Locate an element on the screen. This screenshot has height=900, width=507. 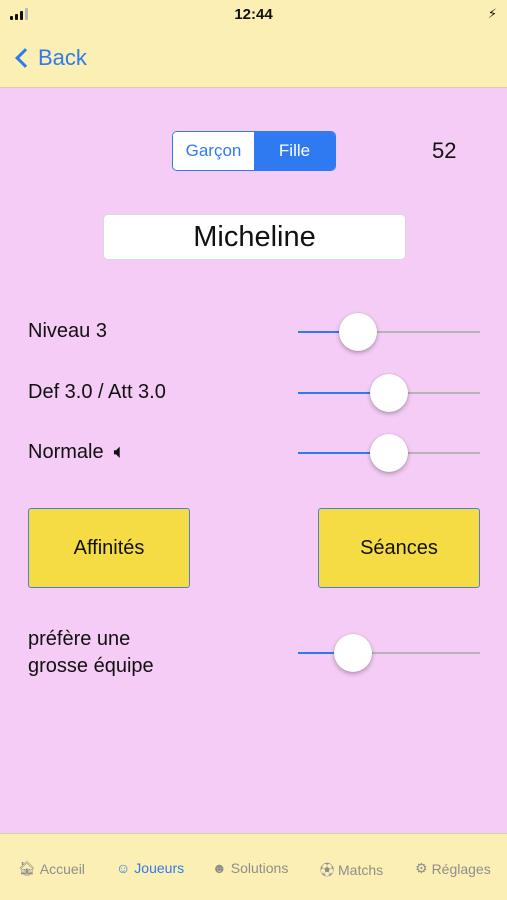
tab-matchs: ⚽︎ Matchs is located at coordinates (351, 870).